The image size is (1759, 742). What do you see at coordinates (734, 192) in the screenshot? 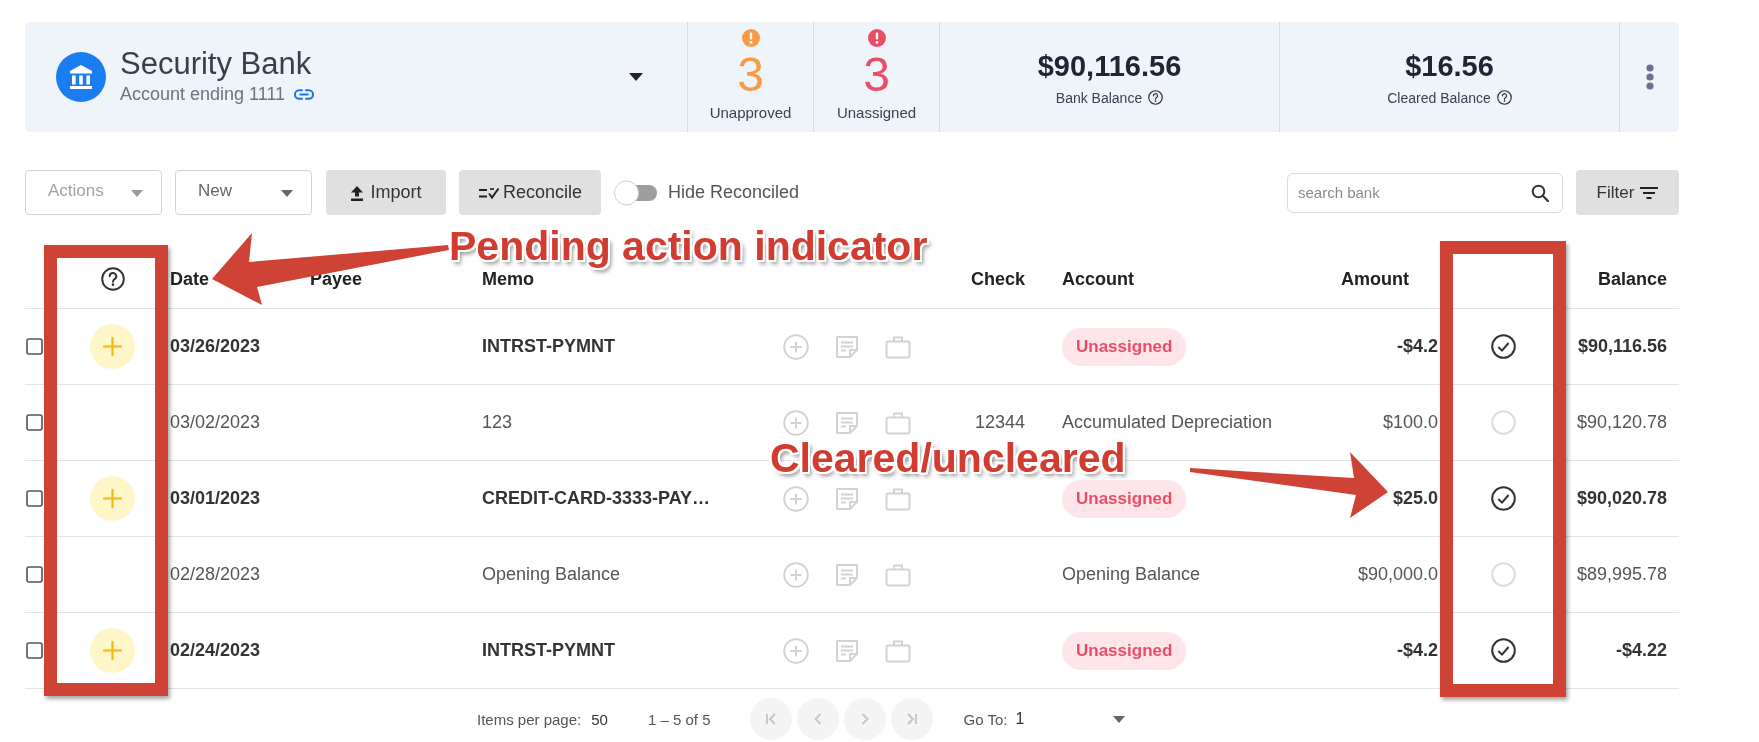
I see `toggle-label: Hide Reconciled` at bounding box center [734, 192].